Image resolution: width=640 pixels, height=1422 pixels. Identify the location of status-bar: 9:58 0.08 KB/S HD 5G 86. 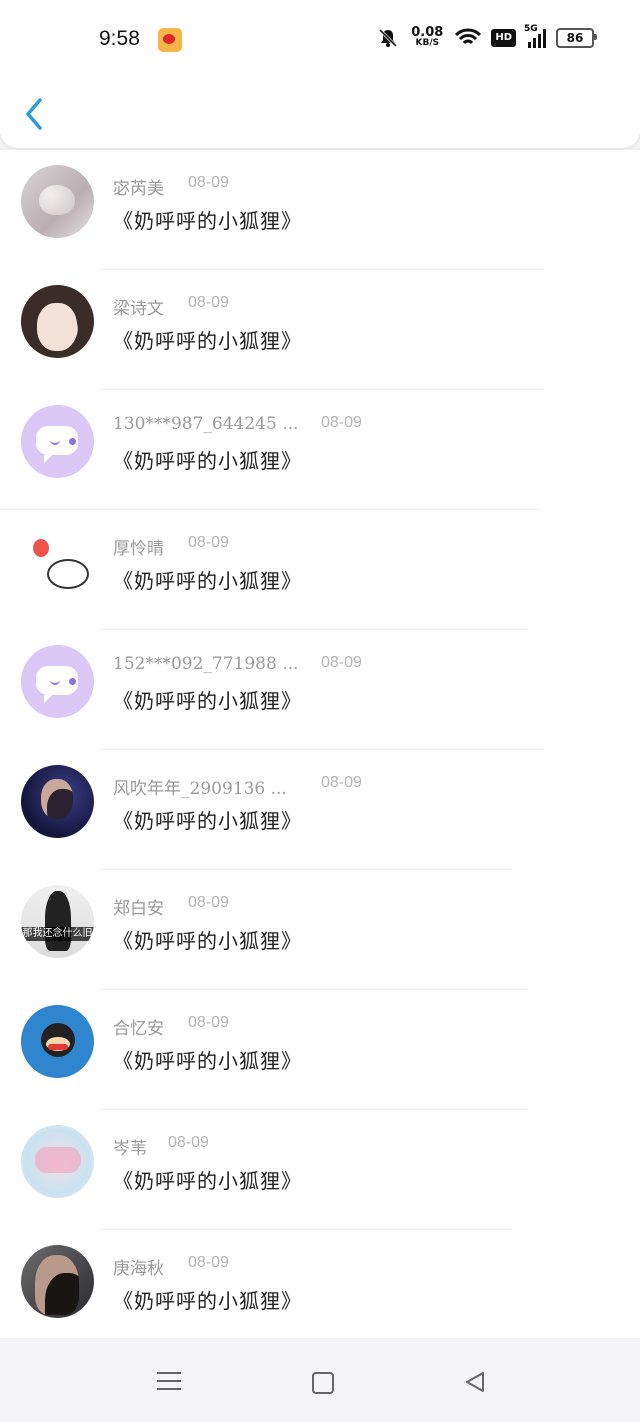
(320, 40).